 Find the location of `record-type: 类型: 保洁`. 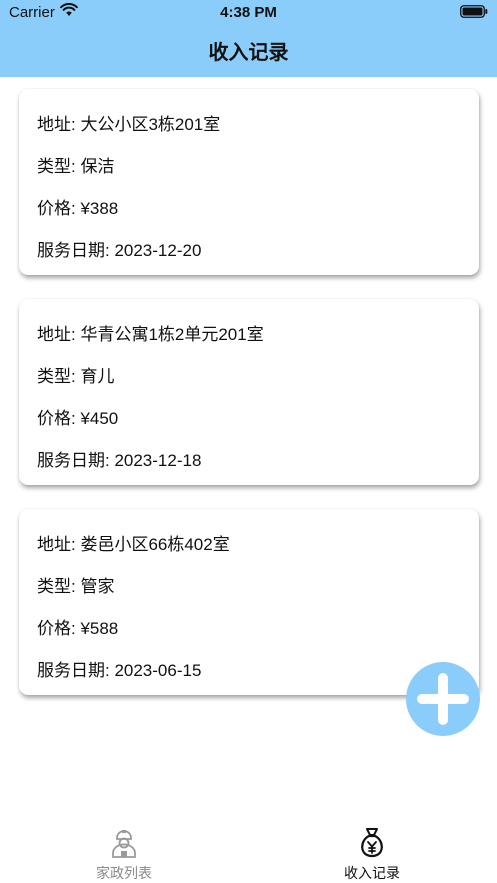

record-type: 类型: 保洁 is located at coordinates (76, 166).